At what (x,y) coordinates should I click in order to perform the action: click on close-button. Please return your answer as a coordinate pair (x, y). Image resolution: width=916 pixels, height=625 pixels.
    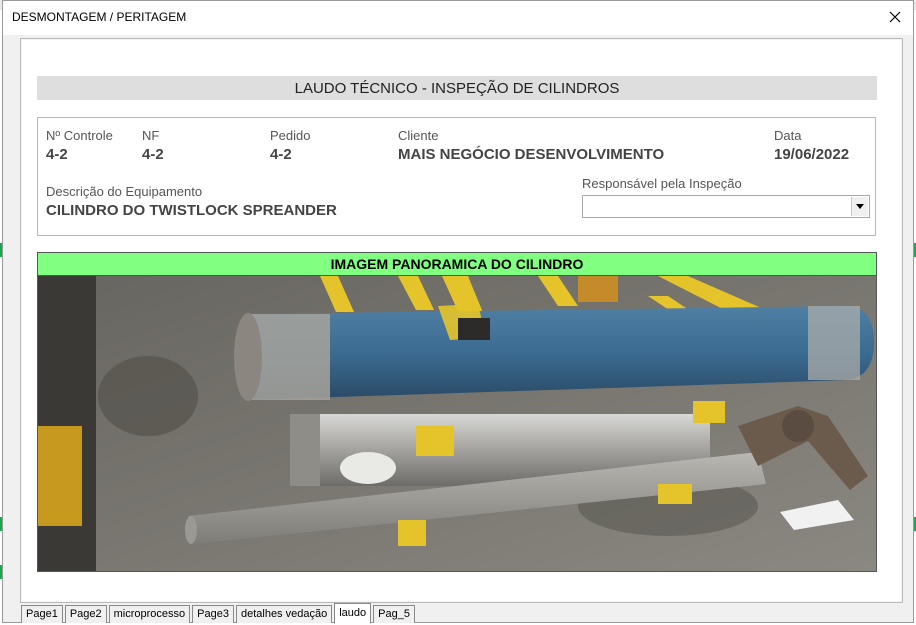
    Looking at the image, I should click on (895, 17).